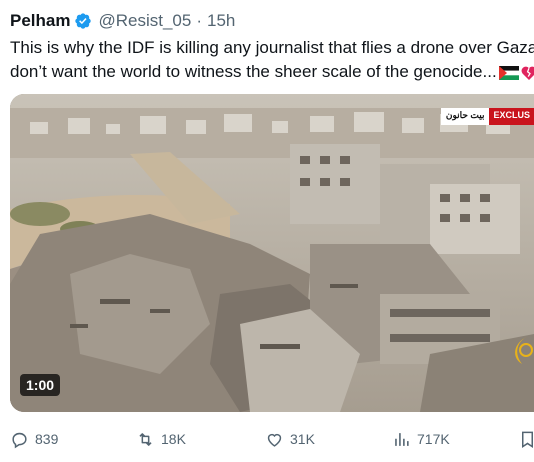 The width and height of the screenshot is (534, 462). Describe the element at coordinates (527, 73) in the screenshot. I see `broken-heart-icon` at that location.